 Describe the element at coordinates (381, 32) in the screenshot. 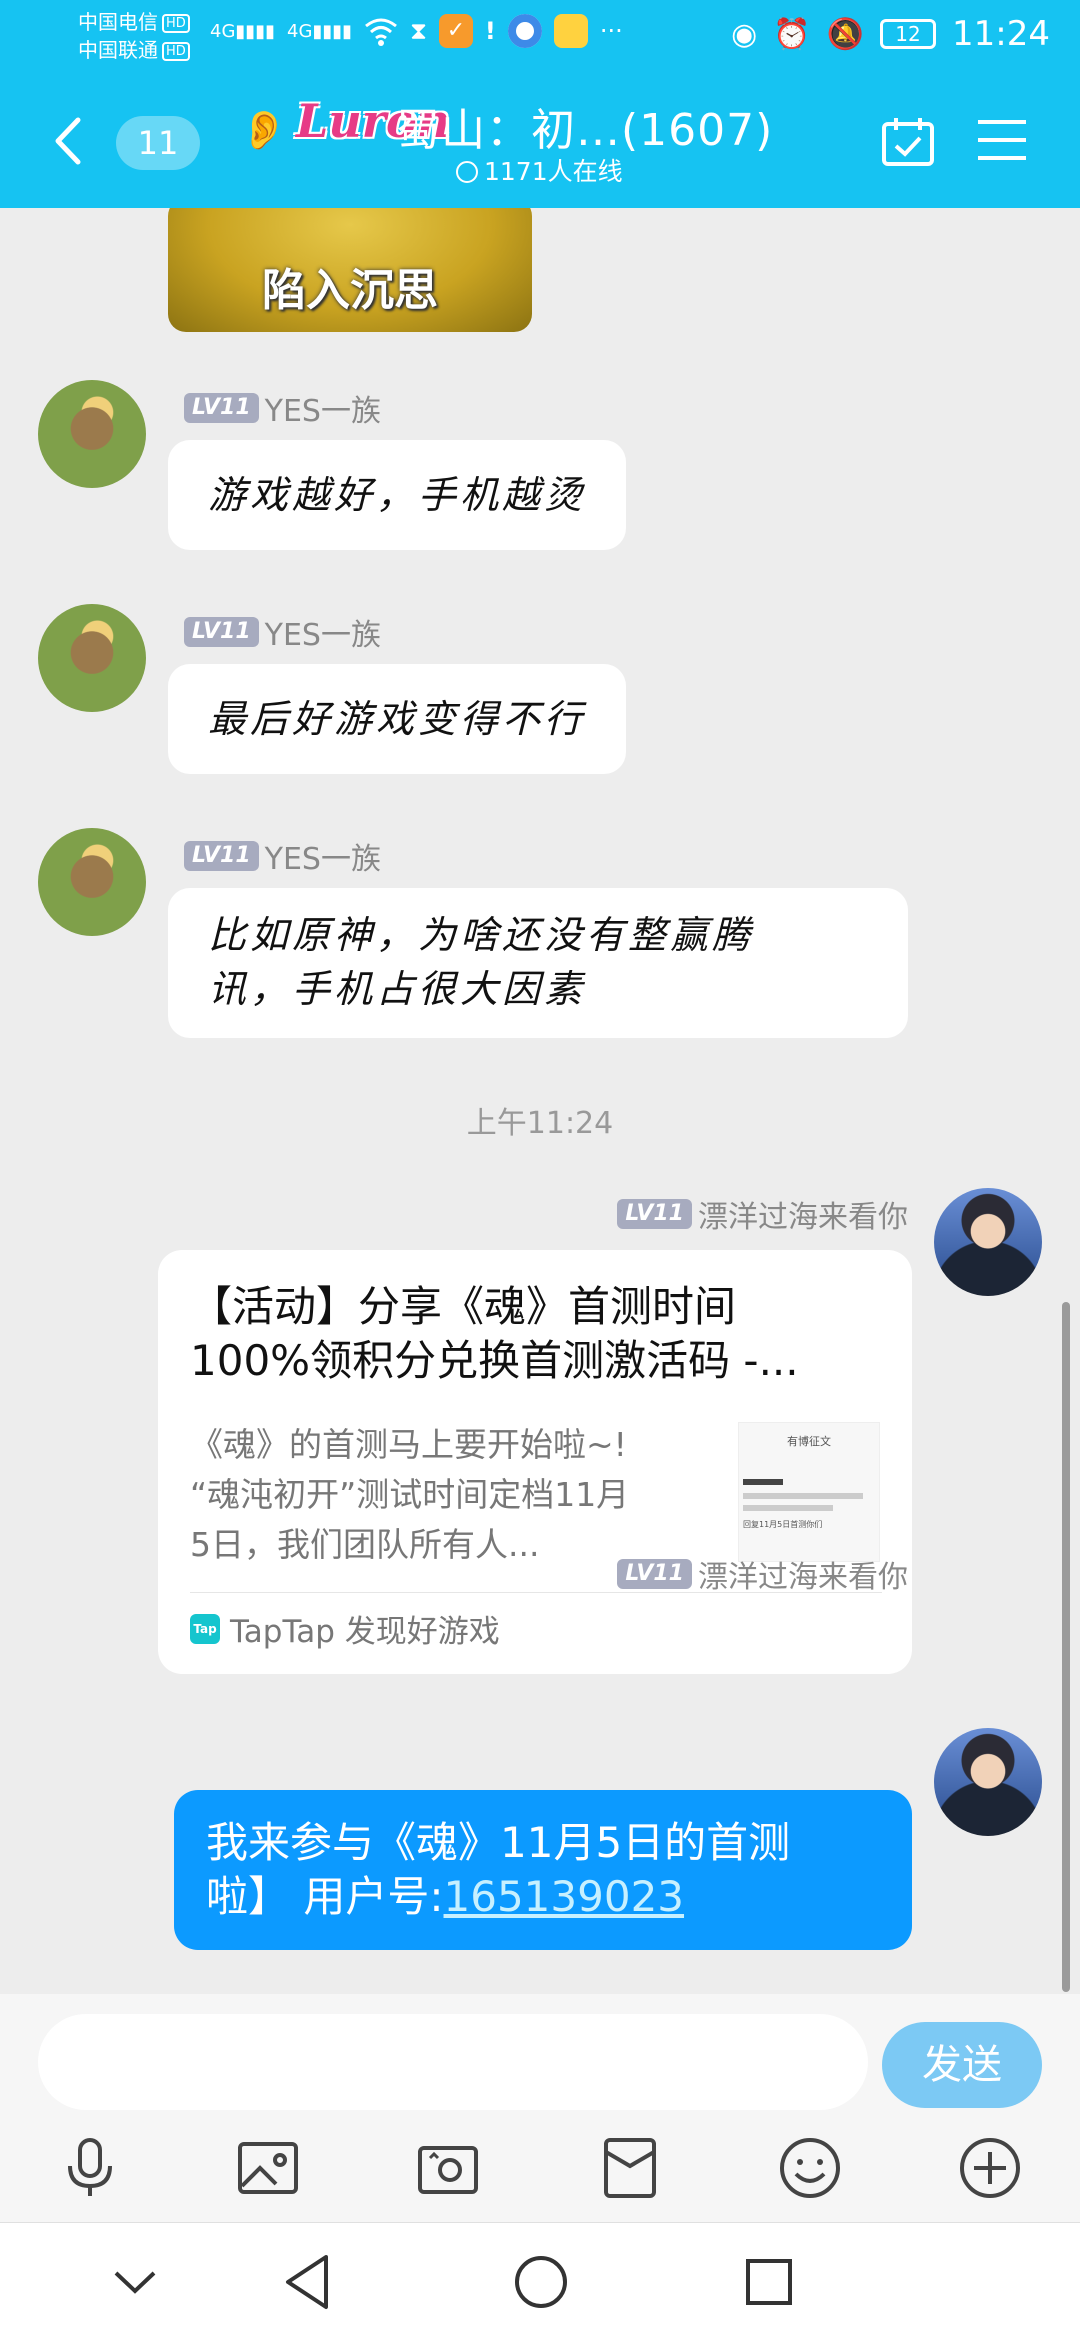

I see `wifi-icon` at that location.